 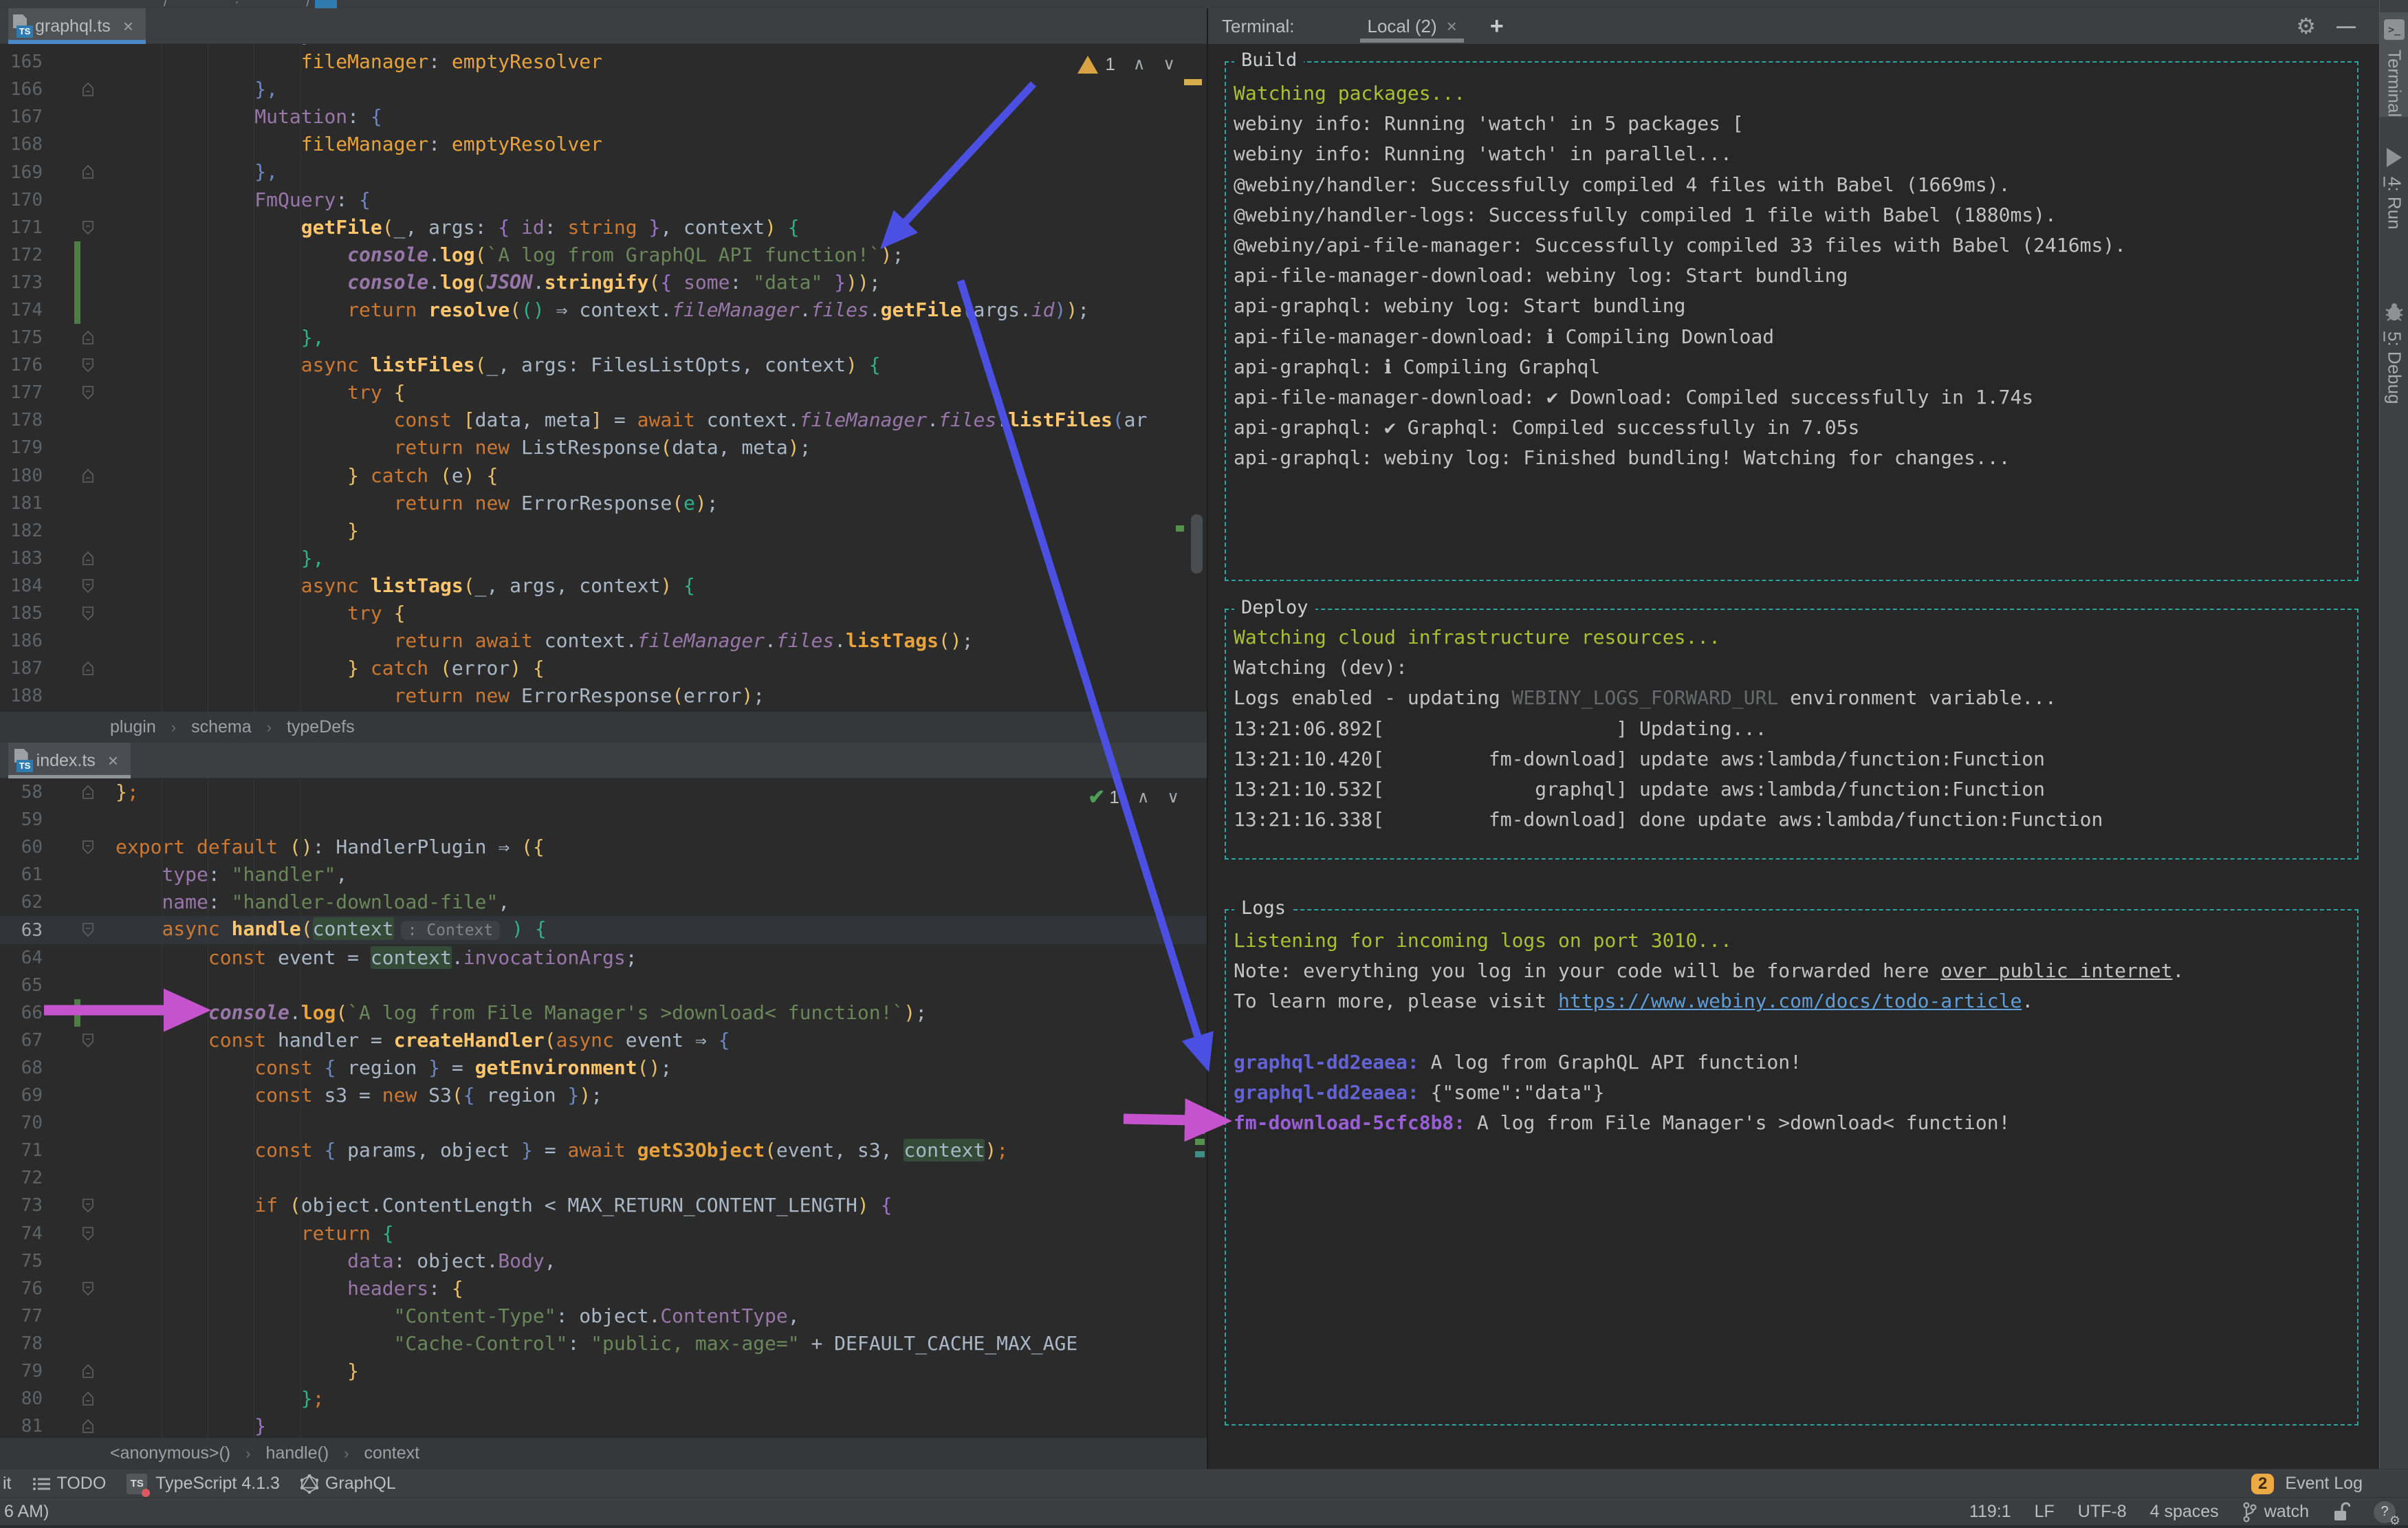 What do you see at coordinates (2346, 26) in the screenshot?
I see `minimize-icon: —` at bounding box center [2346, 26].